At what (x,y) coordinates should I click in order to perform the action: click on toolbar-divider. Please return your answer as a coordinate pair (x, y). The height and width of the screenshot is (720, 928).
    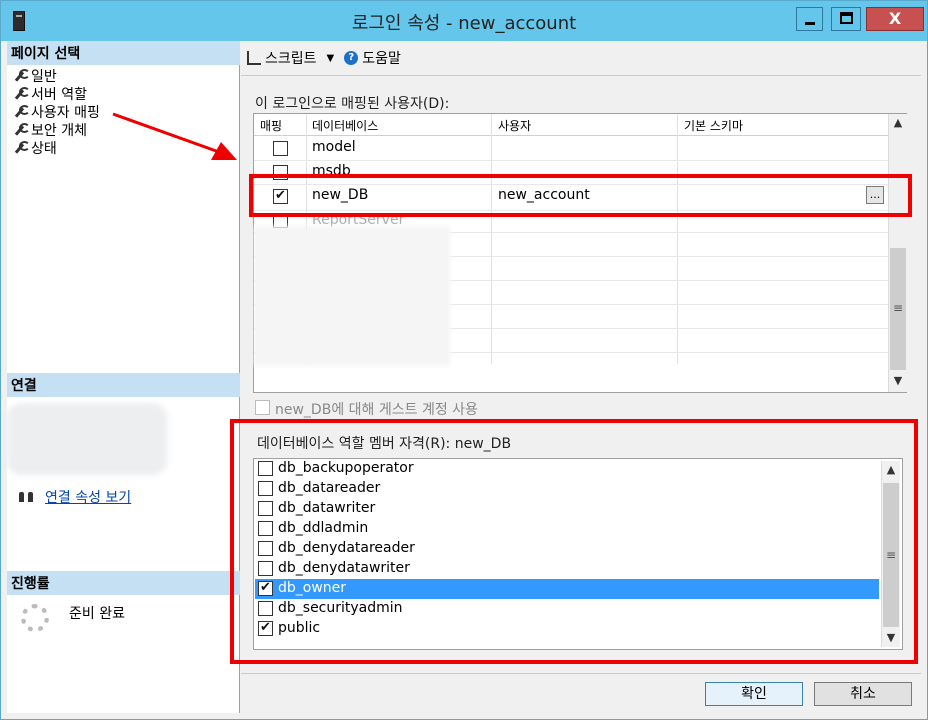
    Looking at the image, I should click on (581, 75).